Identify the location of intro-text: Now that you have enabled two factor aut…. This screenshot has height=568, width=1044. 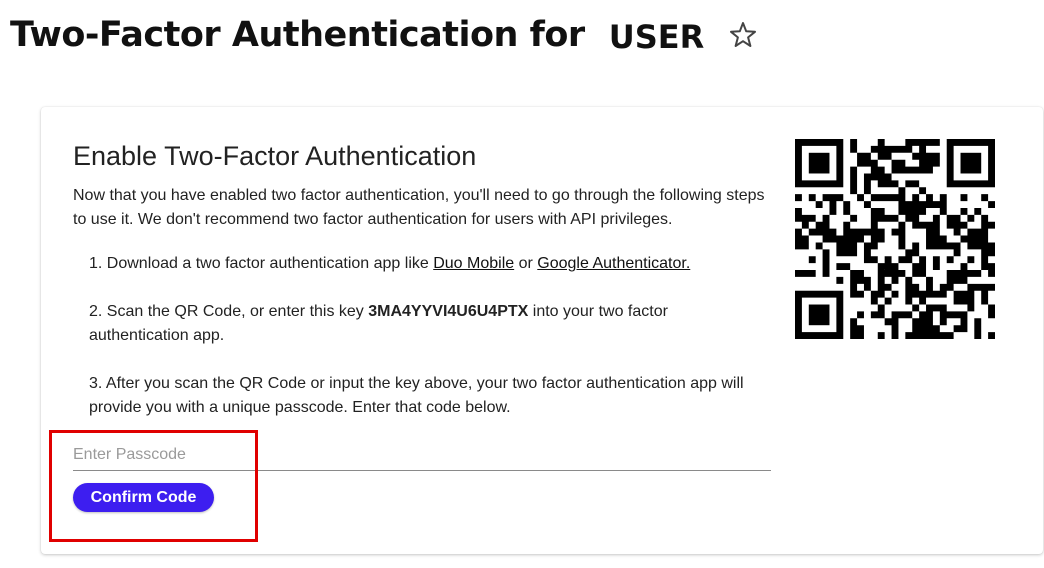
(419, 207).